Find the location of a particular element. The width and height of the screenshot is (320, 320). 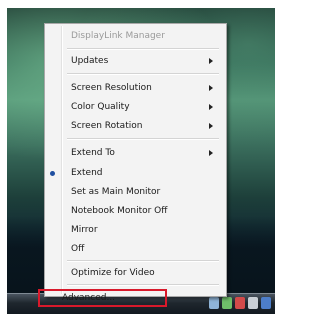

menu-item-extend: Extend is located at coordinates (87, 173).